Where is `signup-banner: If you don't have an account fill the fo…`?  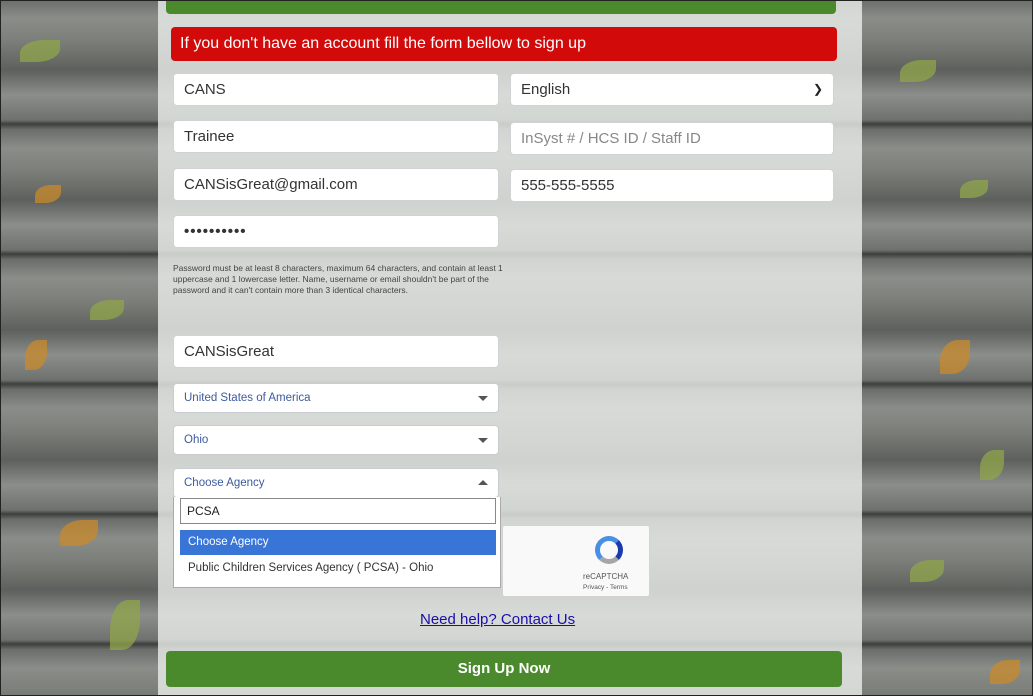 signup-banner: If you don't have an account fill the fo… is located at coordinates (504, 44).